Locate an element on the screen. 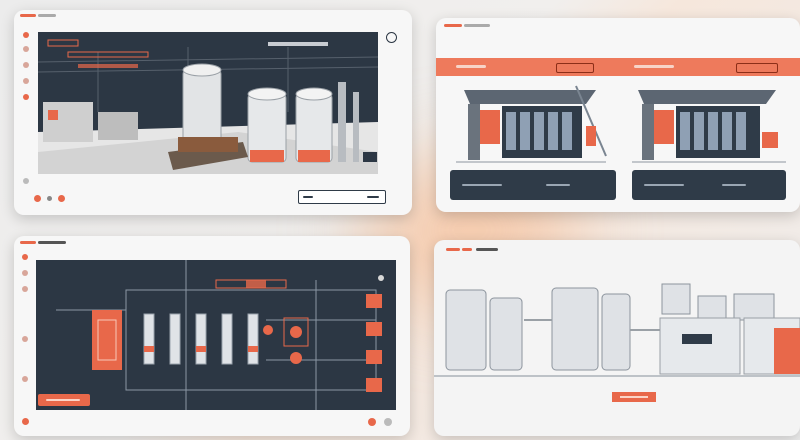  tank-farm-illustration is located at coordinates (617, 342).